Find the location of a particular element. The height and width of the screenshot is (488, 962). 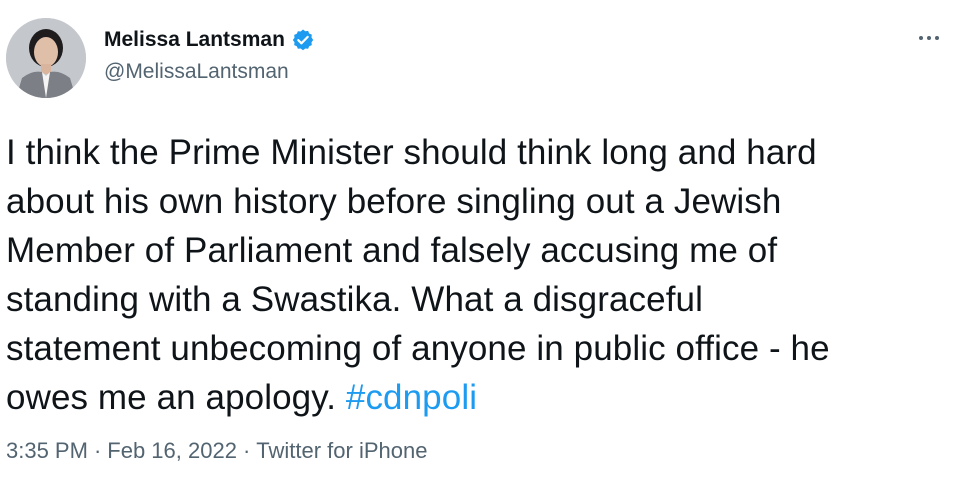

avatar is located at coordinates (46, 58).